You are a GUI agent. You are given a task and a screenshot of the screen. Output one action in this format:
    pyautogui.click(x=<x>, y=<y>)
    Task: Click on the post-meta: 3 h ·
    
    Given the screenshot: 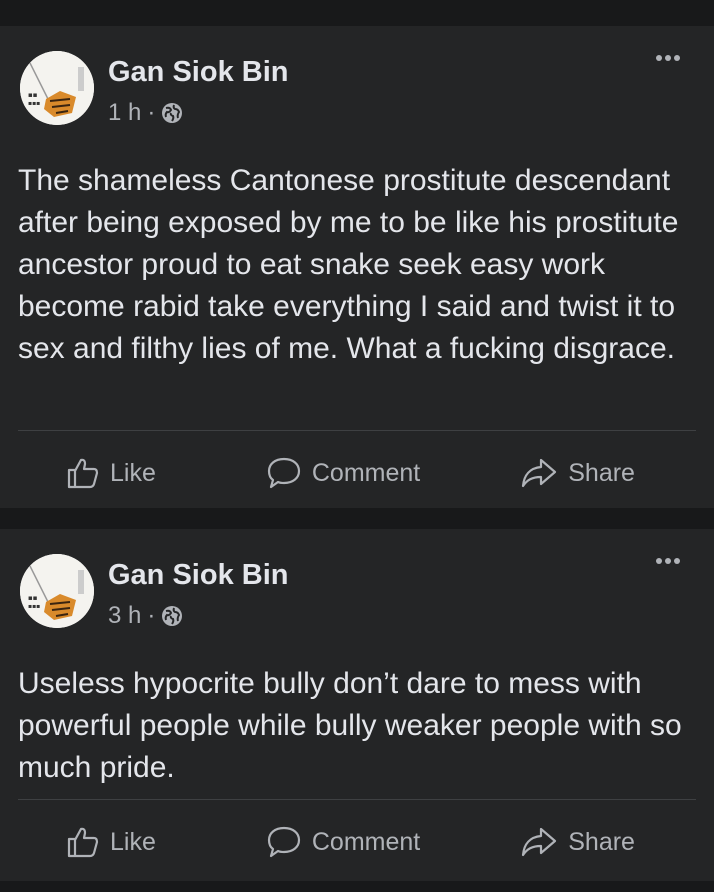 What is the action you would take?
    pyautogui.click(x=145, y=616)
    